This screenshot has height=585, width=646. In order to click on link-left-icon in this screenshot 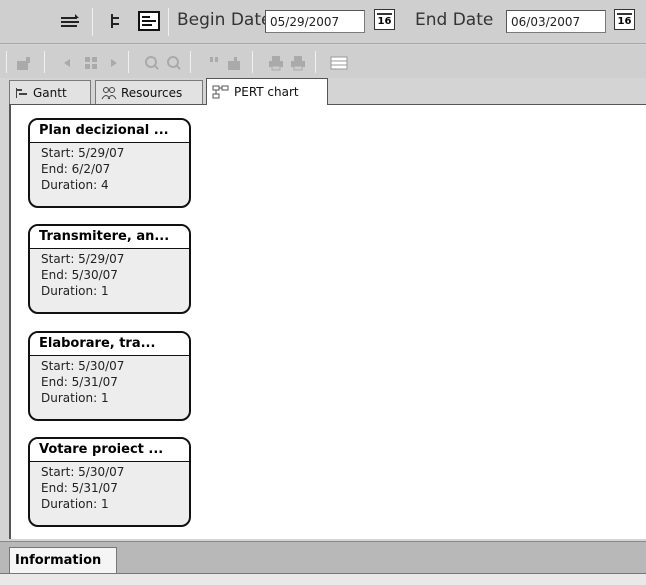, I will do `click(68, 63)`.